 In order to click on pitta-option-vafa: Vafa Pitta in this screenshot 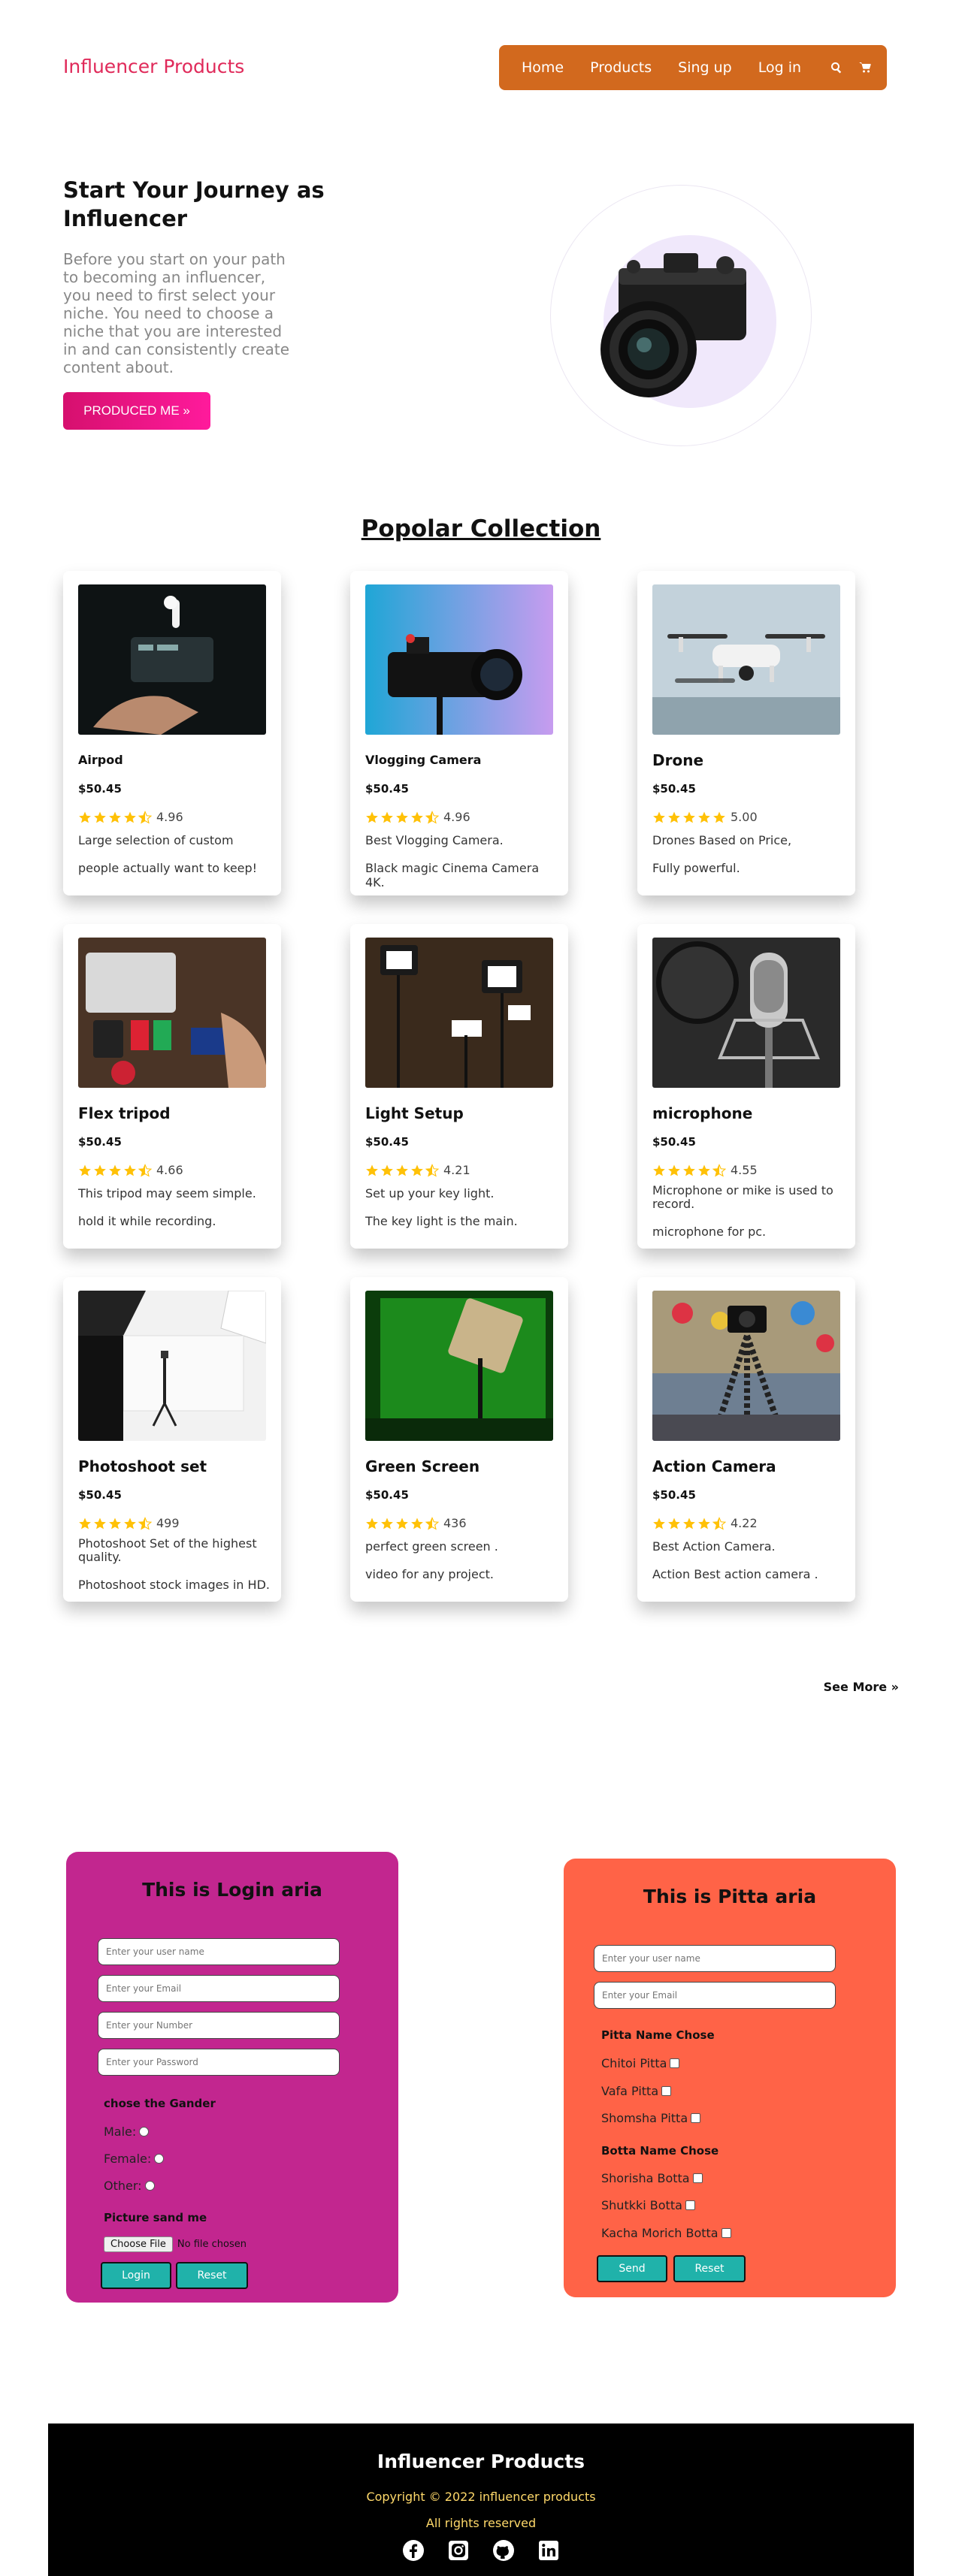, I will do `click(637, 2091)`.